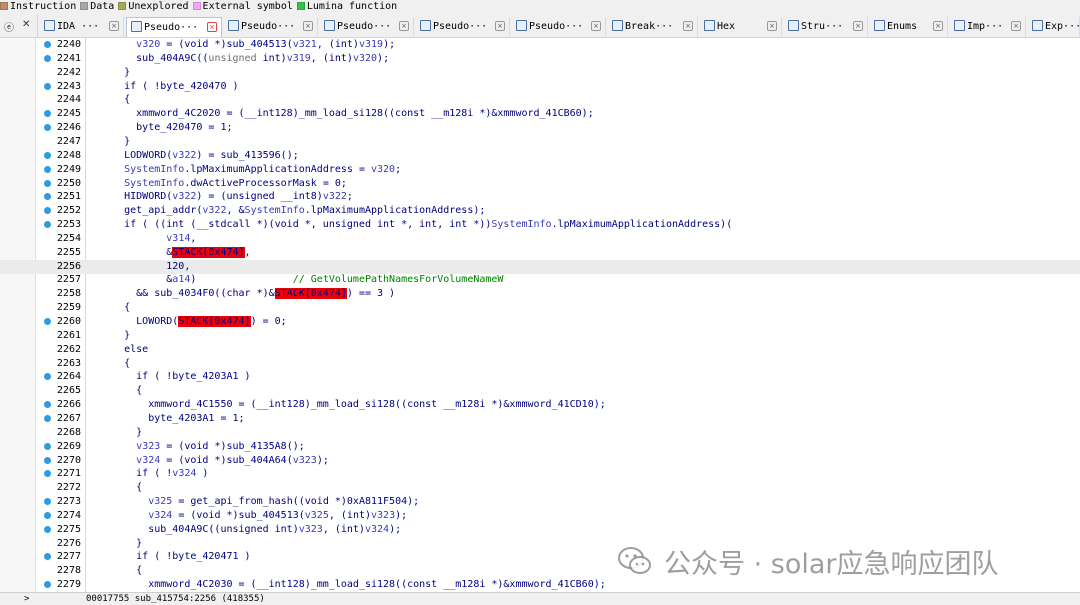  What do you see at coordinates (909, 27) in the screenshot?
I see `tab-enums: Enums ×` at bounding box center [909, 27].